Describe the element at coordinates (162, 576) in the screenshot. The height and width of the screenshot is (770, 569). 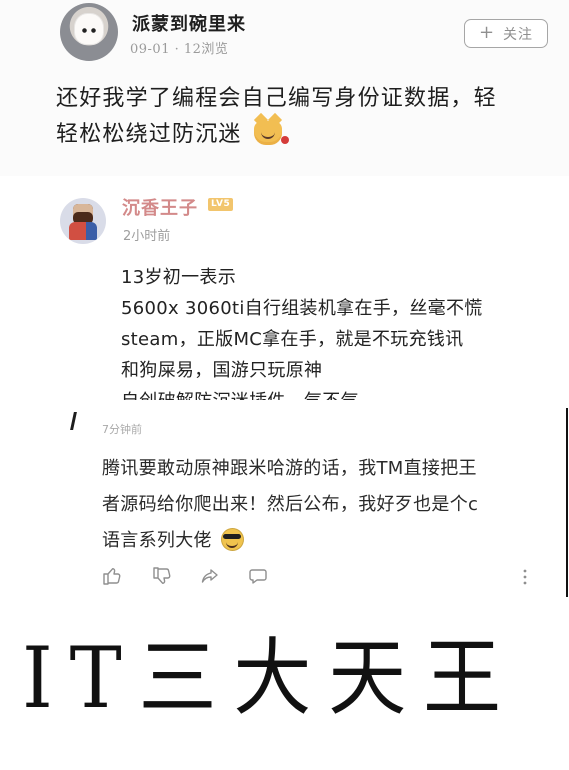
I see `thumbs-down-icon` at that location.